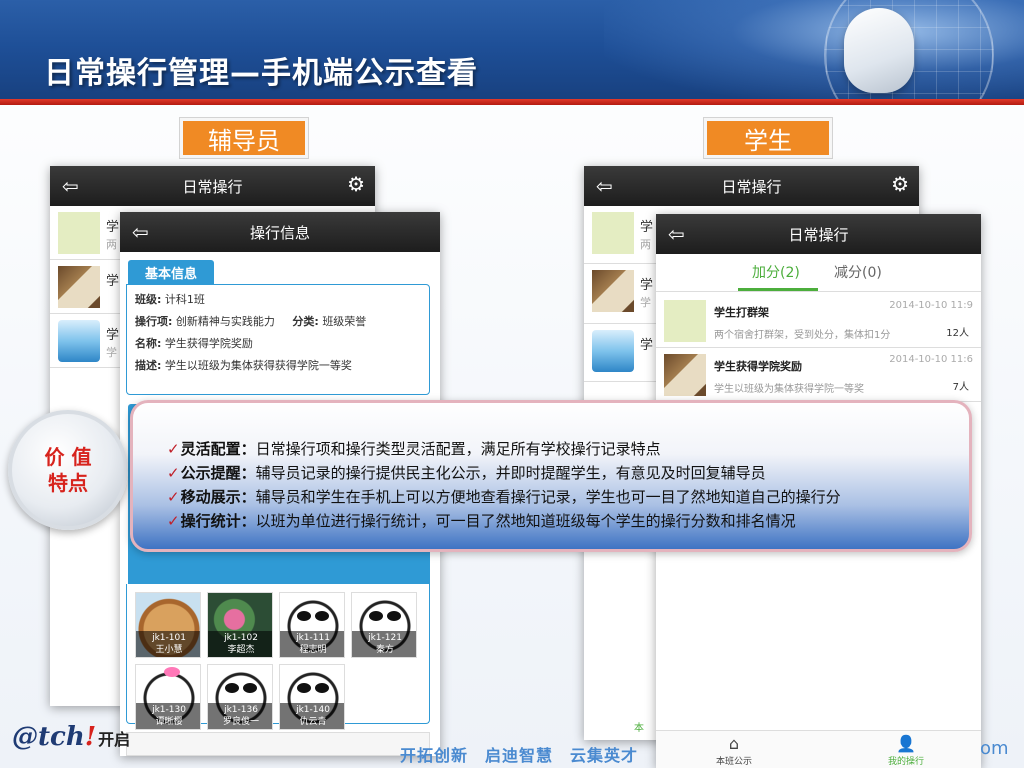 Image resolution: width=1024 pixels, height=768 pixels. What do you see at coordinates (344, 321) in the screenshot?
I see `info-value: 班级荣誉` at bounding box center [344, 321].